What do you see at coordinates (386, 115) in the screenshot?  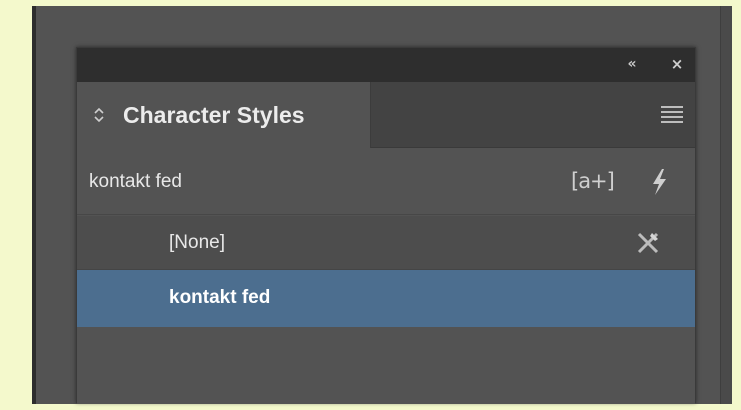 I see `panel-tab-strip: Character Styles` at bounding box center [386, 115].